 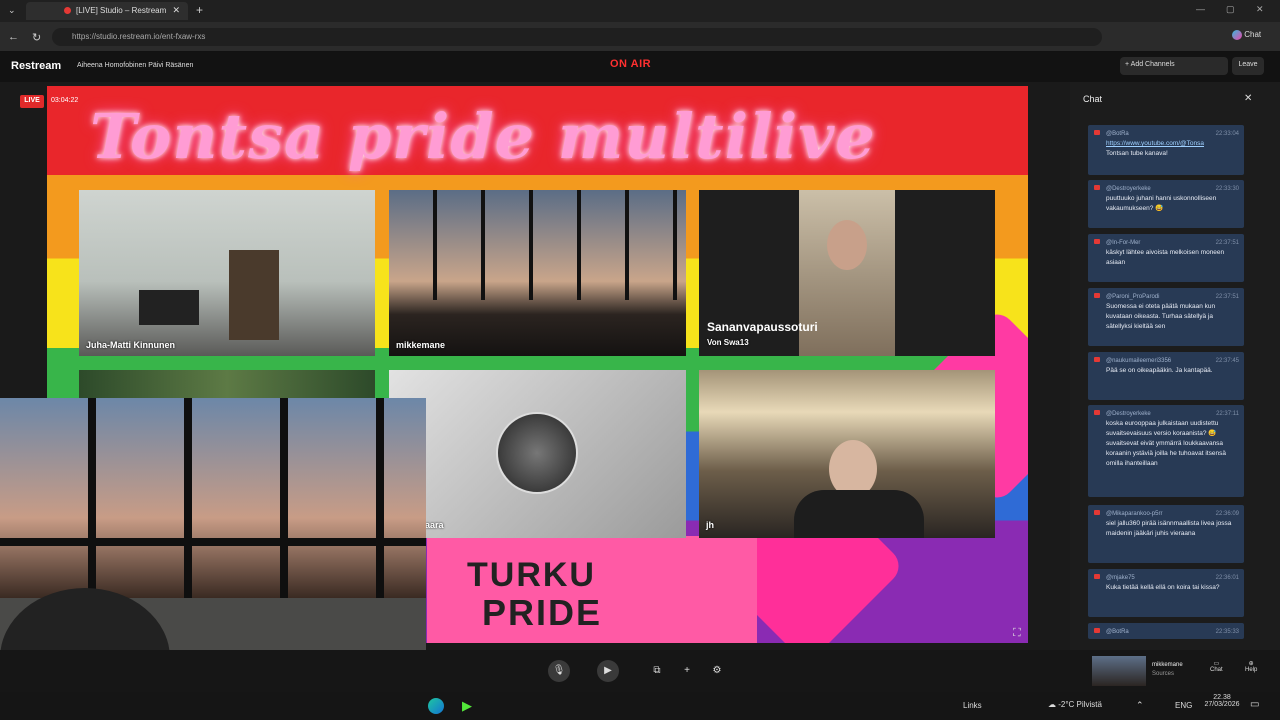 I want to click on stream-banner-title: Tontsa pride multilive, so click(x=483, y=136).